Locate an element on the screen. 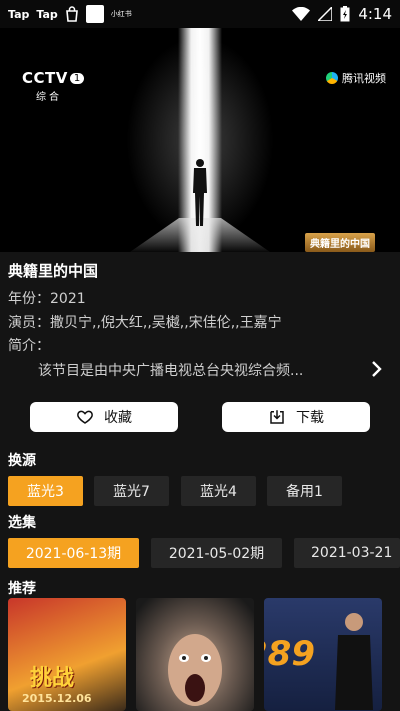 The image size is (400, 711). poster-3-person is located at coordinates (354, 661).